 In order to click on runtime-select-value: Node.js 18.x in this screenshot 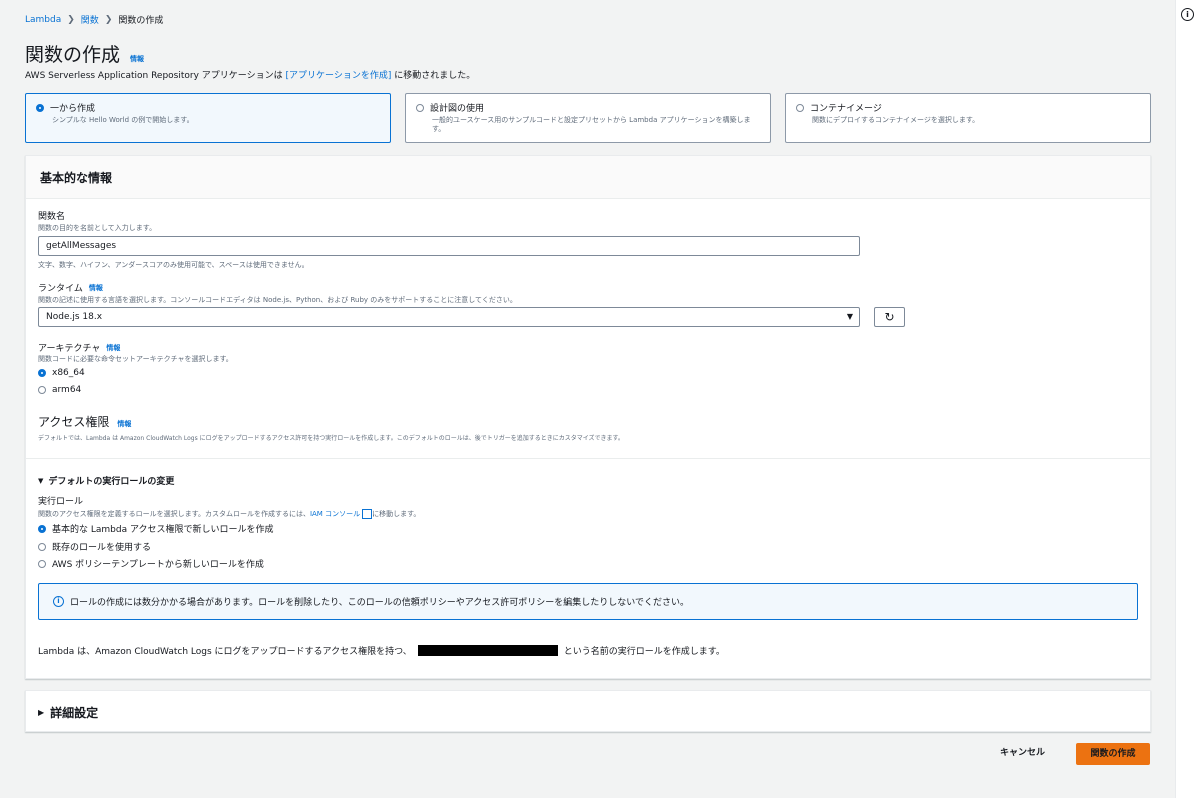, I will do `click(74, 317)`.